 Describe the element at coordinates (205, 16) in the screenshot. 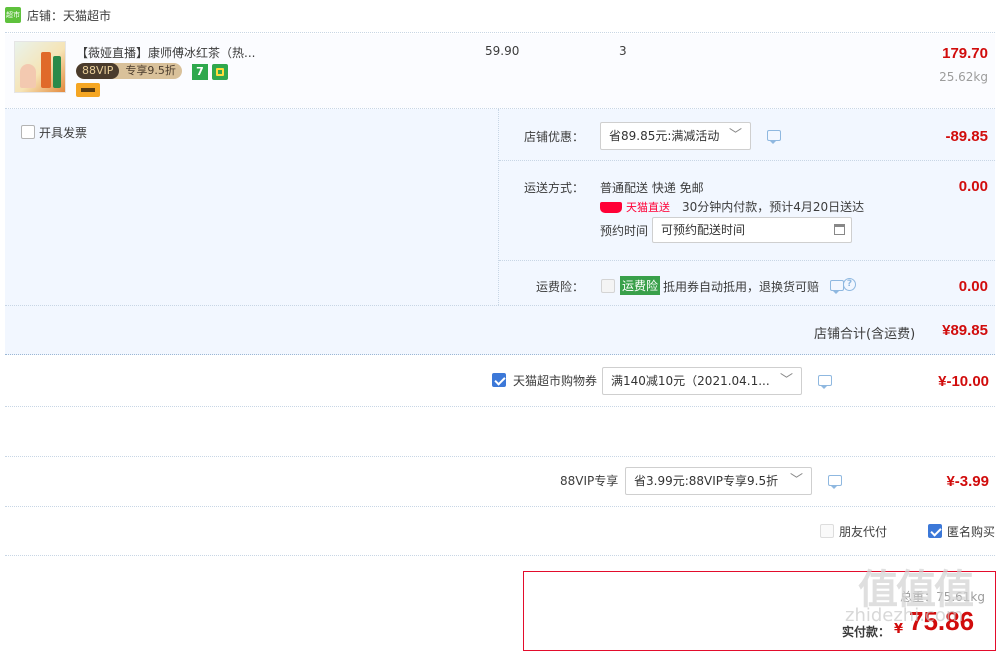

I see `shop-header: 超市 店铺：天猫超市` at that location.